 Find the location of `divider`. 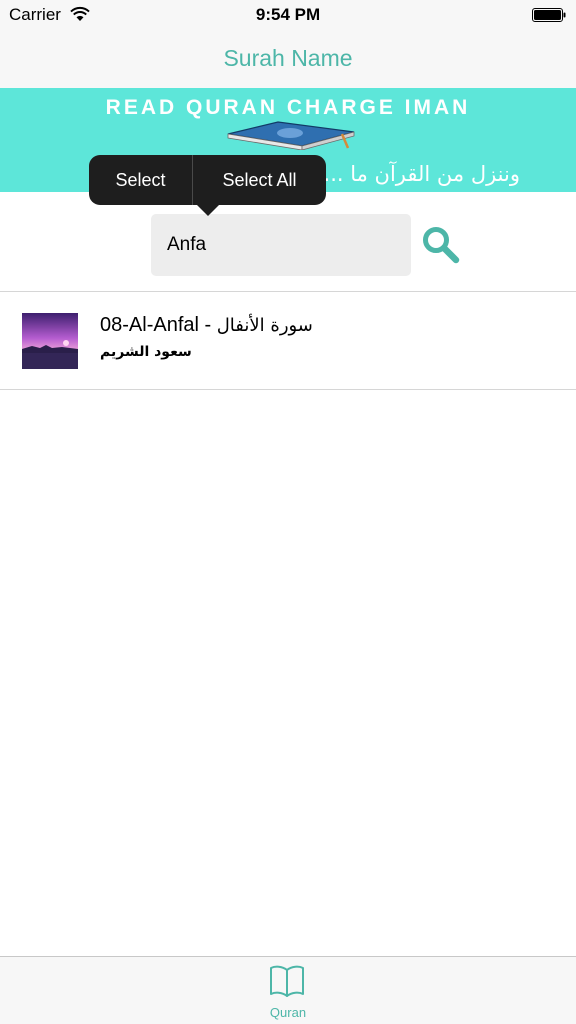

divider is located at coordinates (288, 389).